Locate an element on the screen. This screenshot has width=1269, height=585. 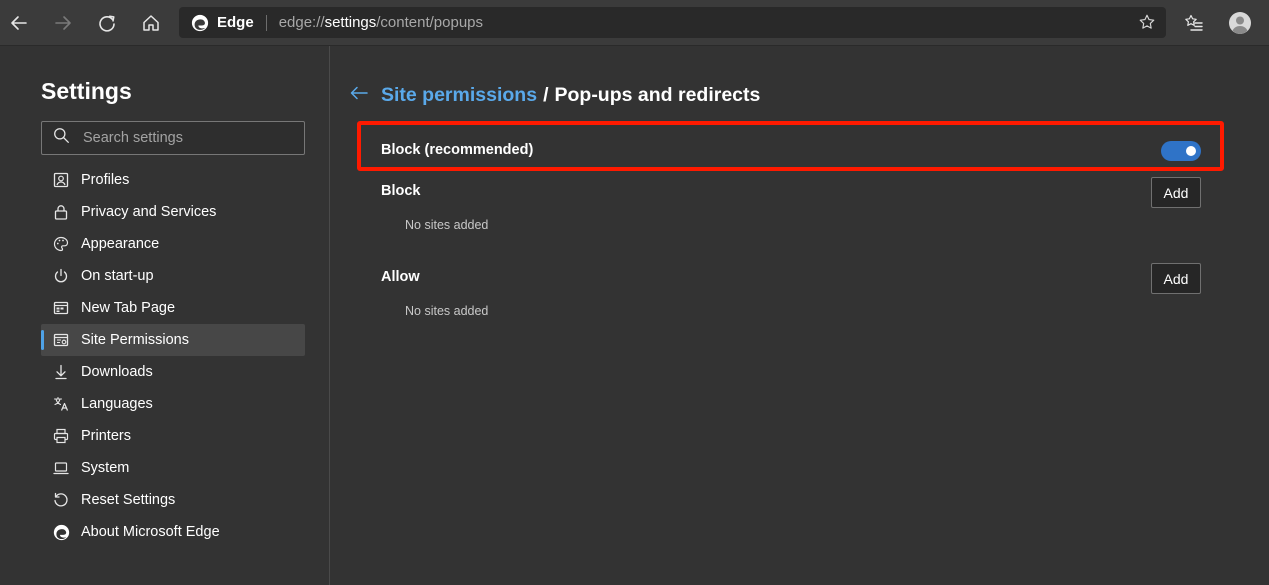
breadcrumb-parent-link: Site permissions is located at coordinates (459, 95).